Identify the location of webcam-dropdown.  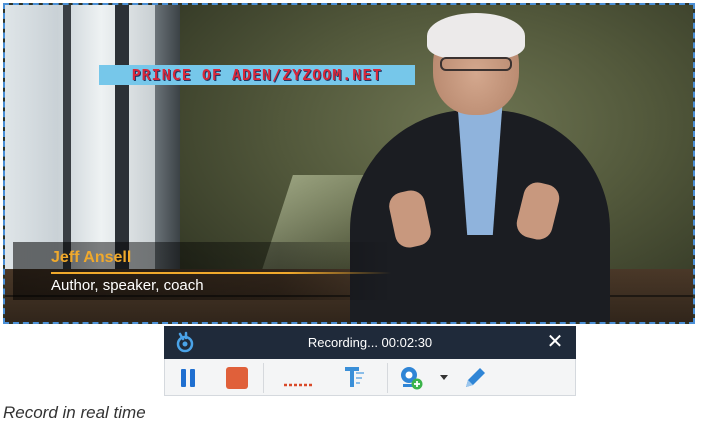
(444, 378).